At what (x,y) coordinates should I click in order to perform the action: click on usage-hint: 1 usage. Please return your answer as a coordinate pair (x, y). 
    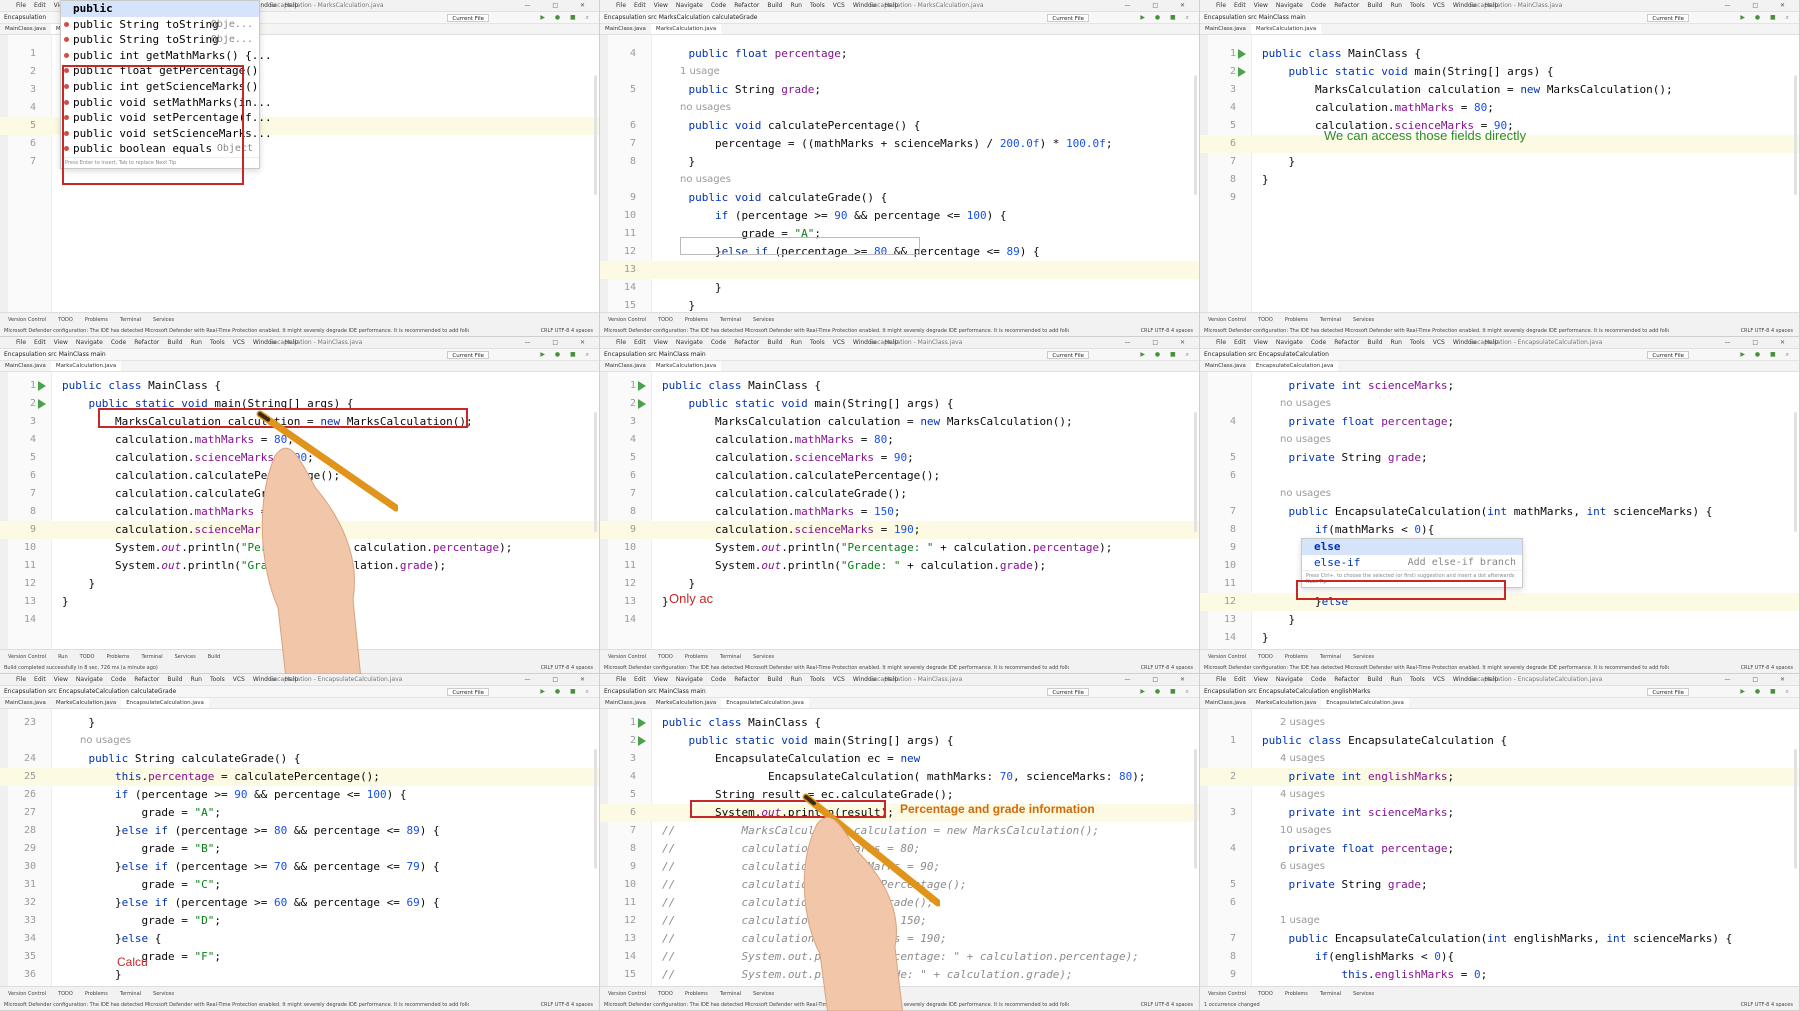
    Looking at the image, I should click on (1300, 921).